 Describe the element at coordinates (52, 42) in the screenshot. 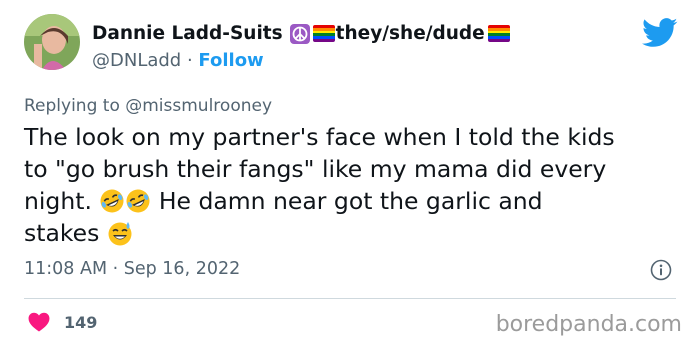

I see `avatar` at that location.